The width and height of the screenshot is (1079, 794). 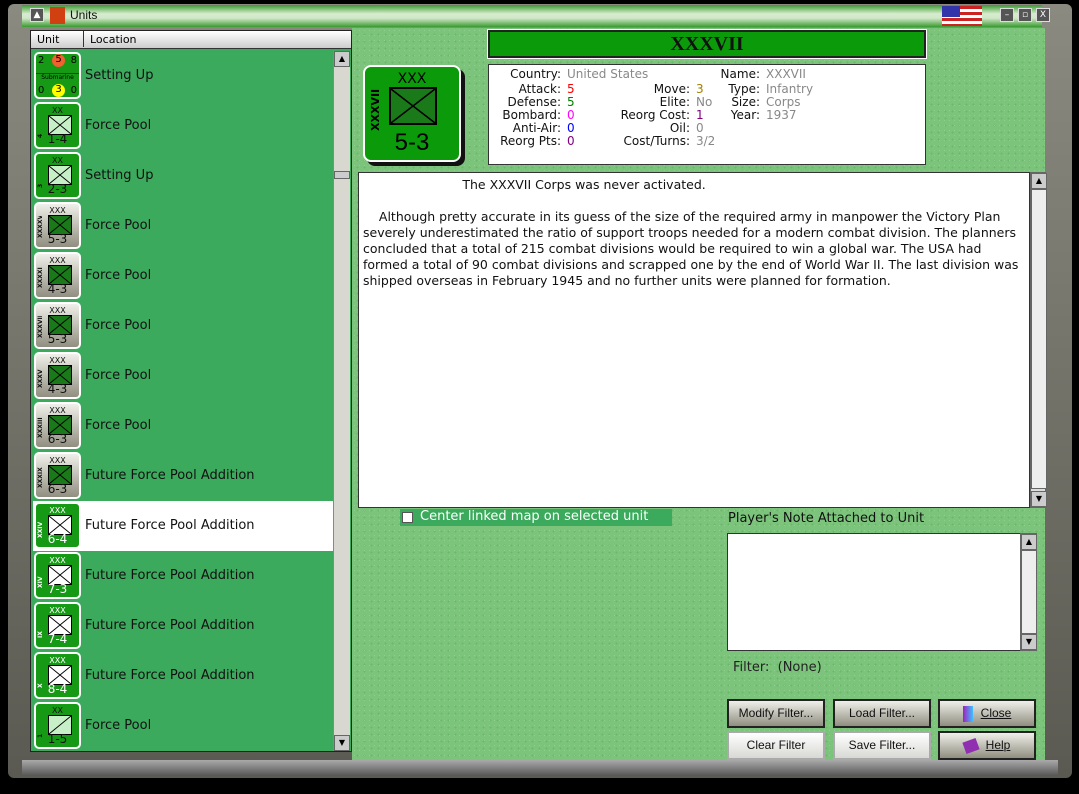 I want to click on list-item: XXX XXIV 6-4 Future Force Pool Addition, so click(x=183, y=526).